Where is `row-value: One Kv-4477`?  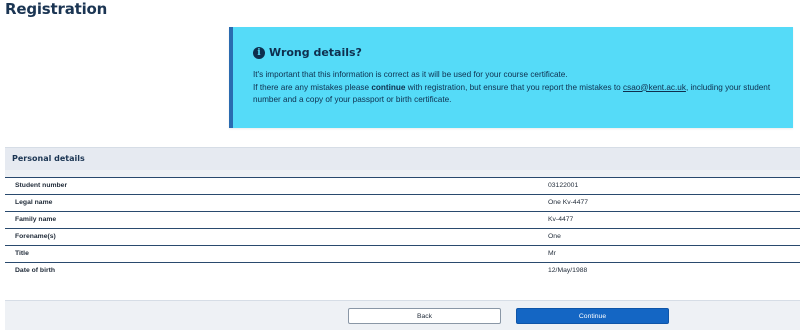
row-value: One Kv-4477 is located at coordinates (568, 202).